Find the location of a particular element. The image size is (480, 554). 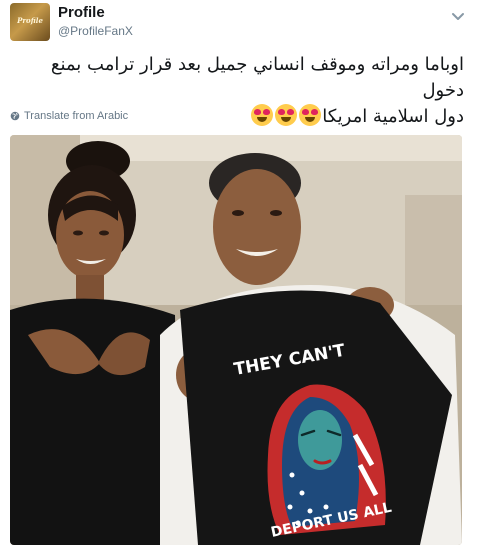

translate-label: Translate from Arabic is located at coordinates (76, 116).